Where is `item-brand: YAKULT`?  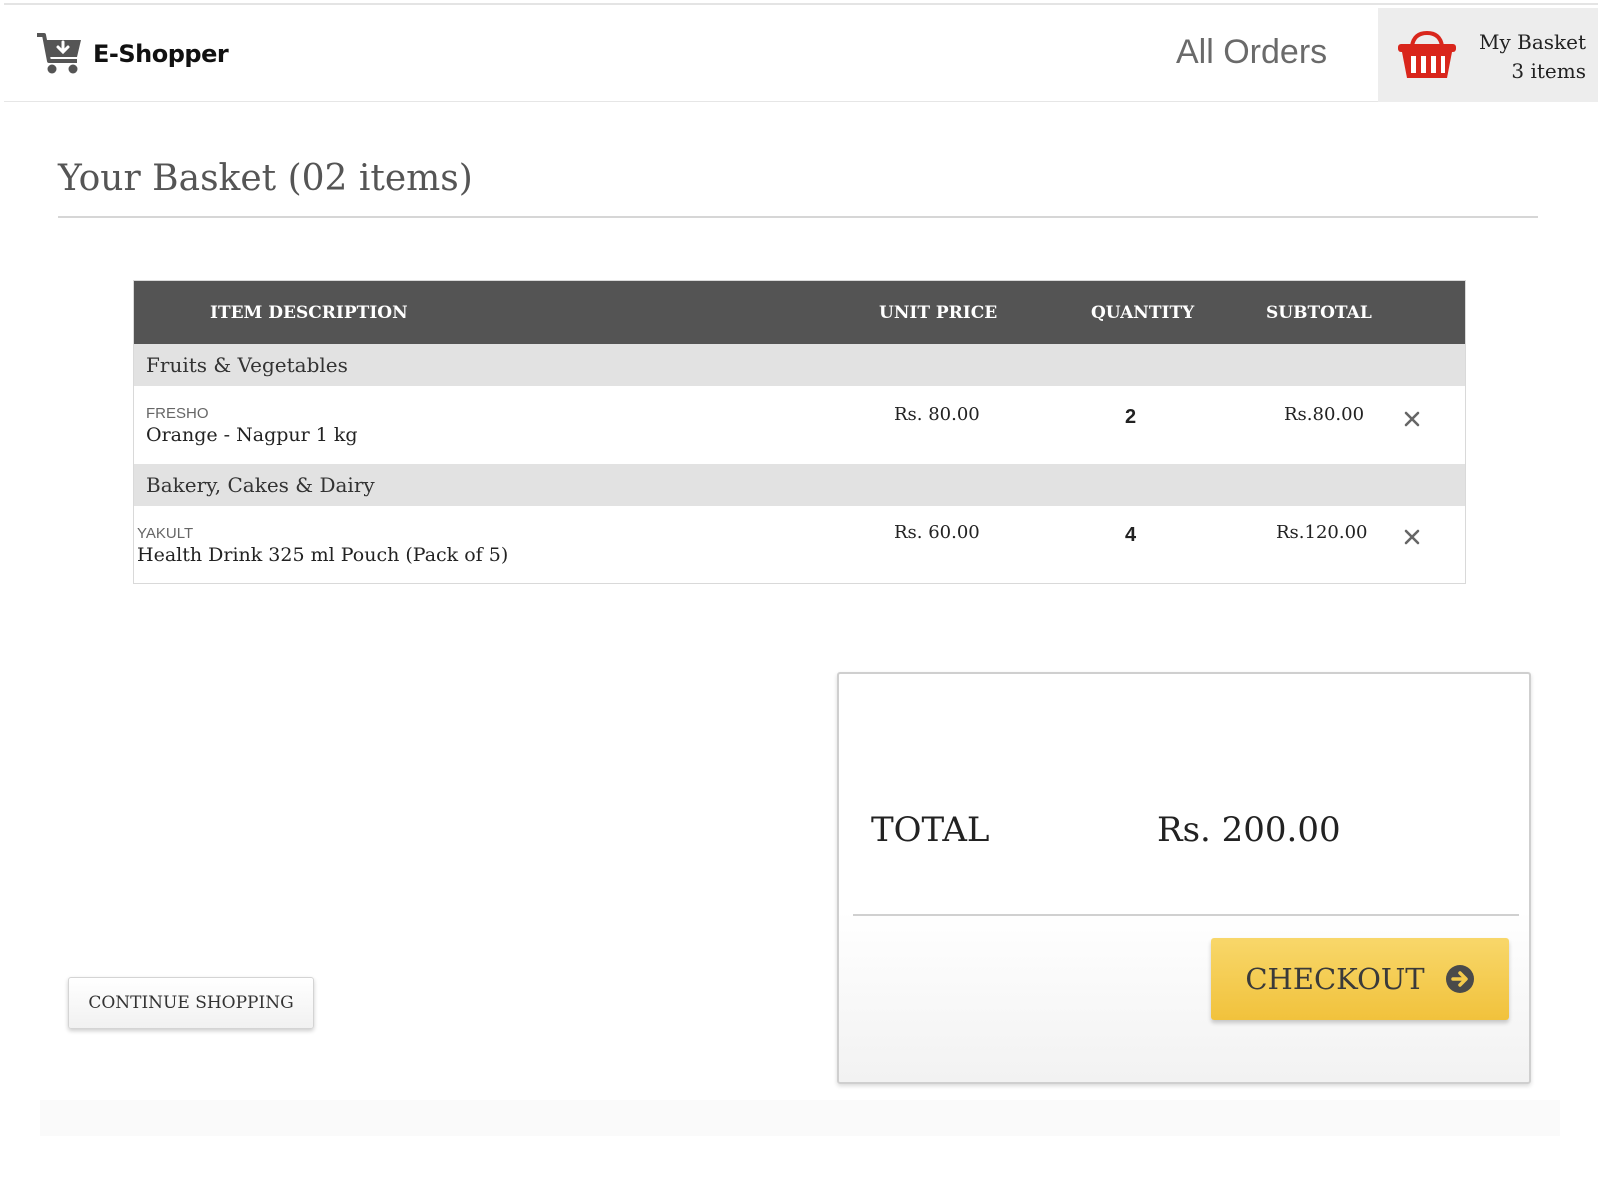 item-brand: YAKULT is located at coordinates (165, 533).